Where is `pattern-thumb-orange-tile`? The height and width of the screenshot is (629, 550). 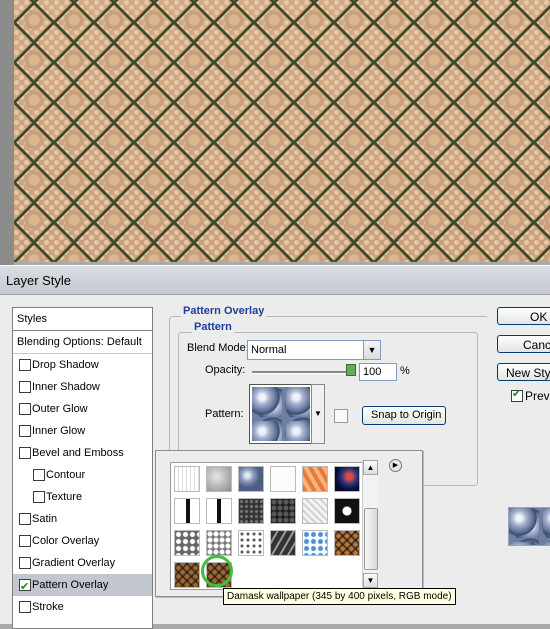
pattern-thumb-orange-tile is located at coordinates (315, 479).